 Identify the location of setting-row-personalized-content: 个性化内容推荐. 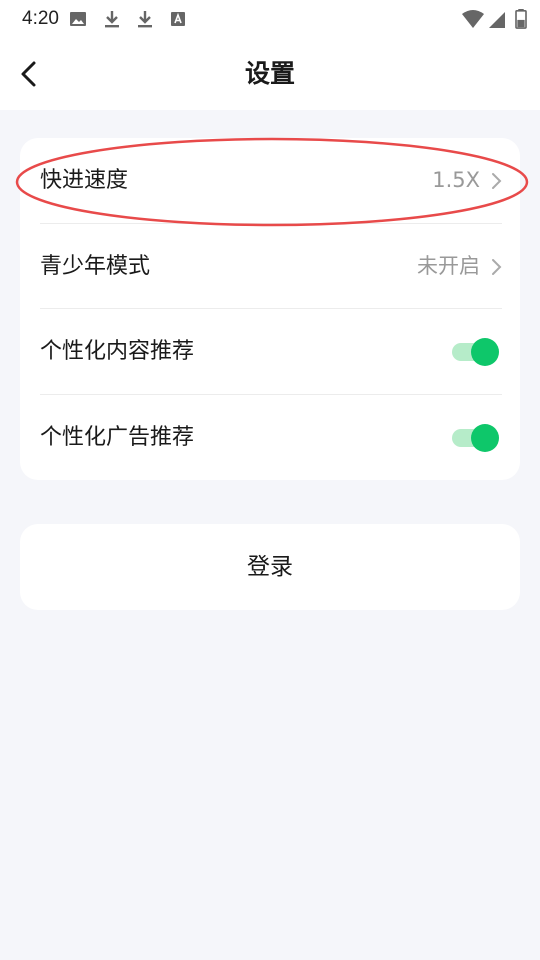
(270, 351).